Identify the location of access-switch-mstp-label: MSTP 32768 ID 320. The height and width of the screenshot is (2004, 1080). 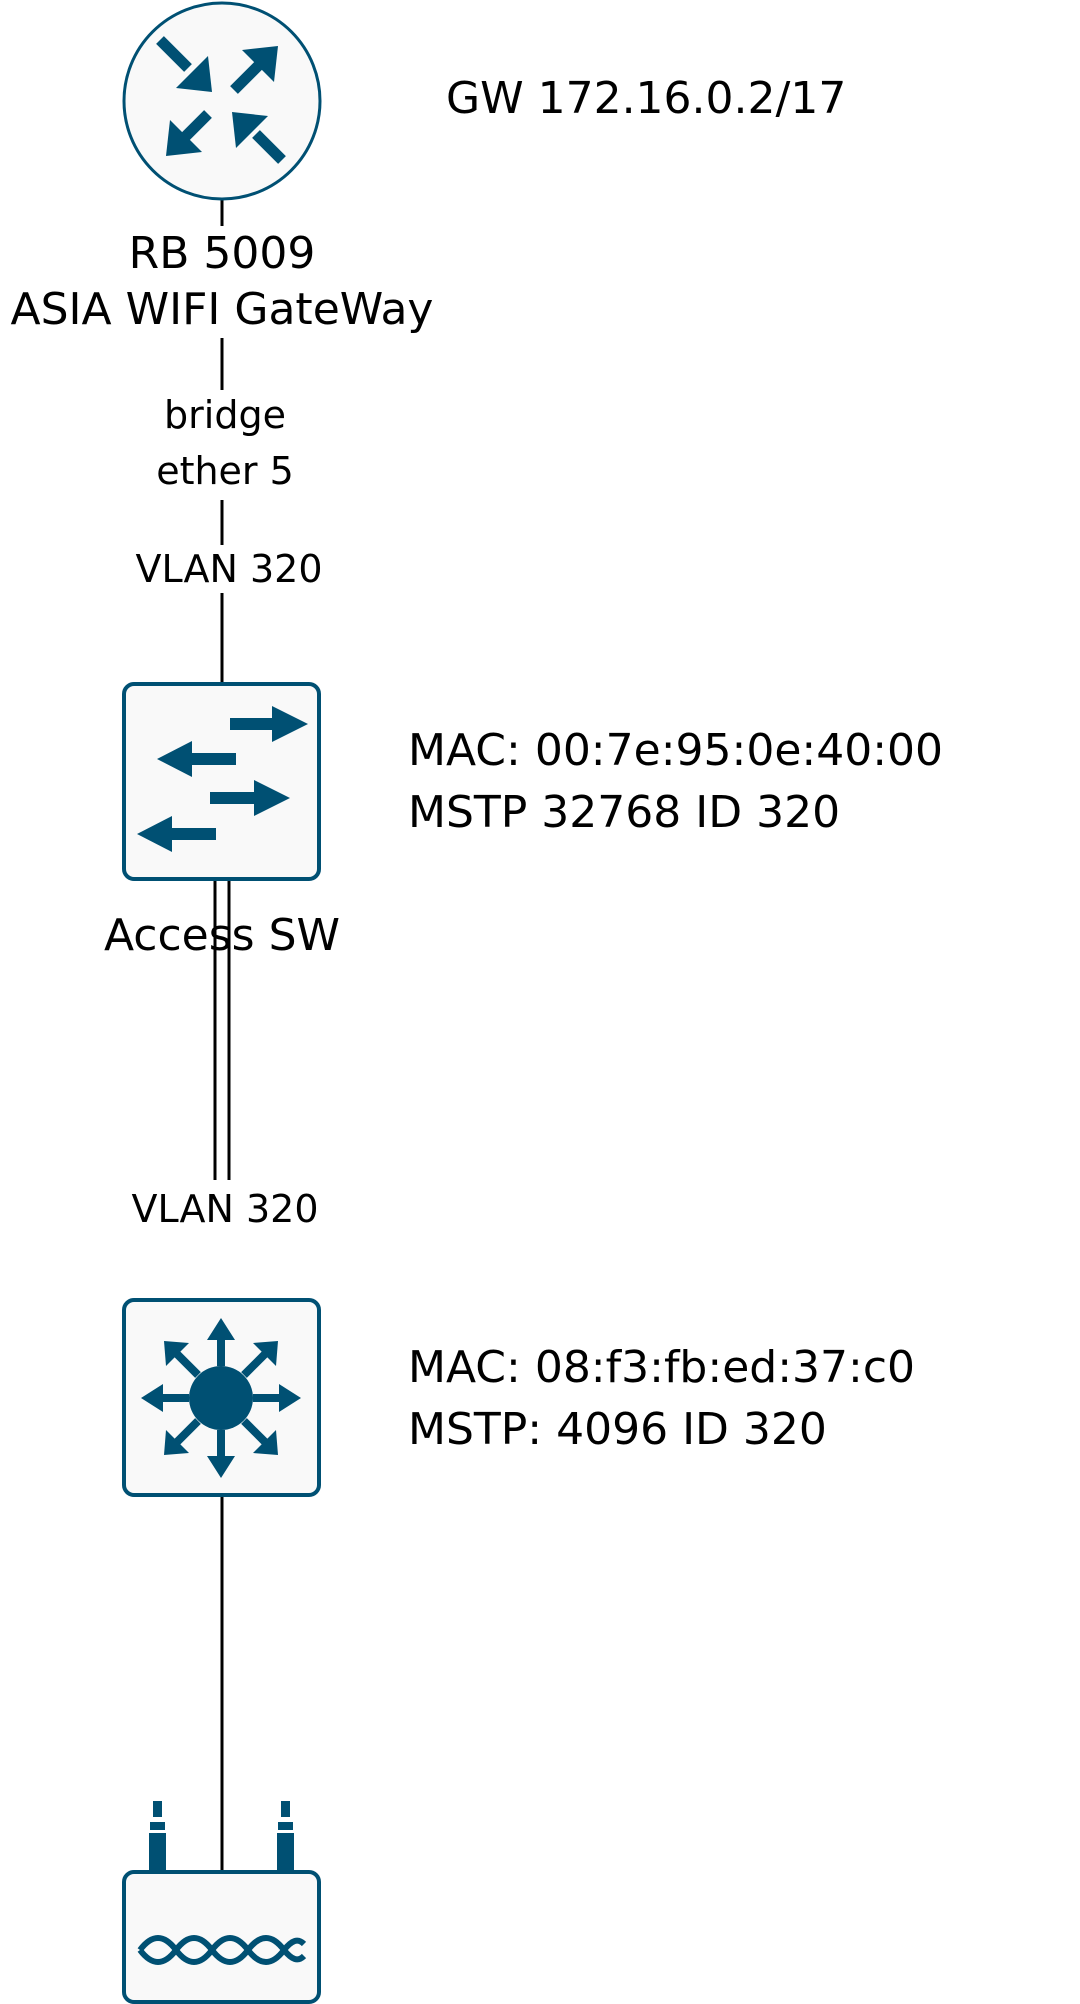
(624, 812).